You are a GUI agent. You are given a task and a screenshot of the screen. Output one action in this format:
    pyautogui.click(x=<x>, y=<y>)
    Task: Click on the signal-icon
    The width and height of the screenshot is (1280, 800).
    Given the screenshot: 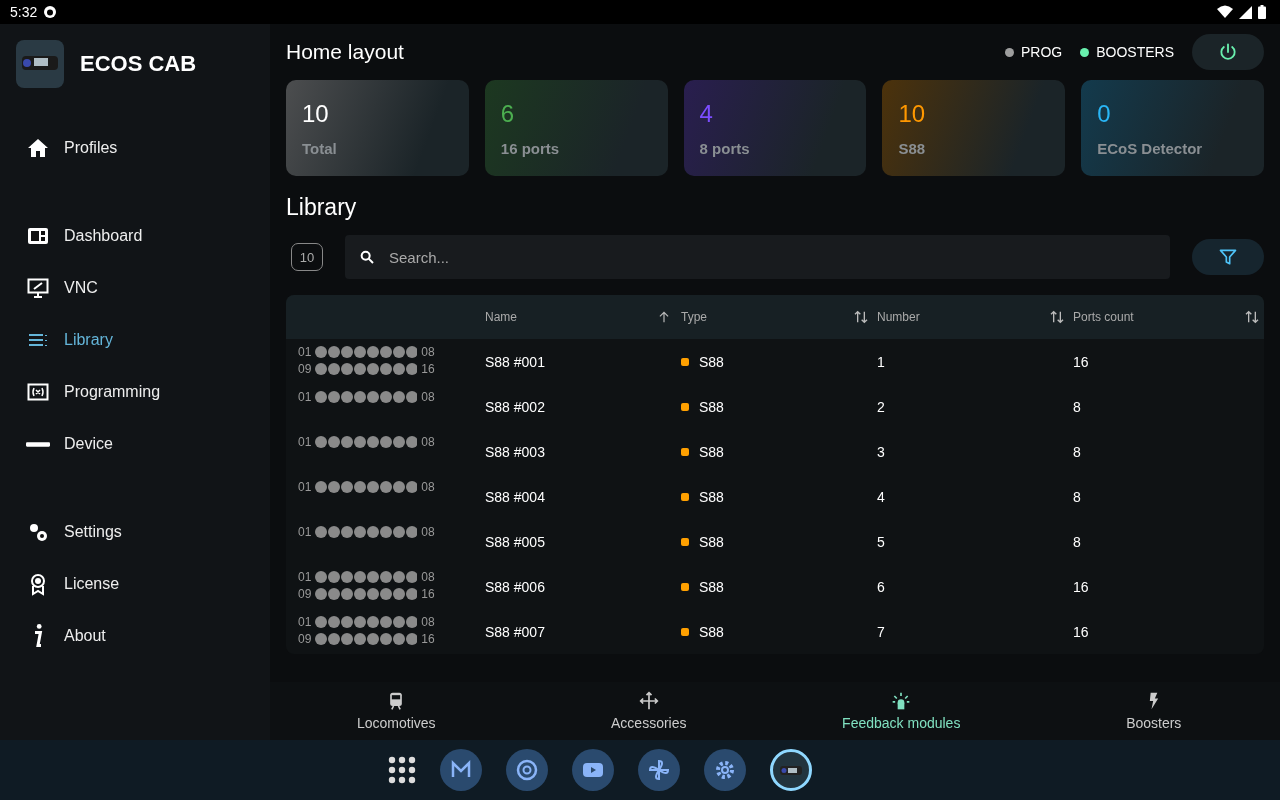 What is the action you would take?
    pyautogui.click(x=1245, y=12)
    